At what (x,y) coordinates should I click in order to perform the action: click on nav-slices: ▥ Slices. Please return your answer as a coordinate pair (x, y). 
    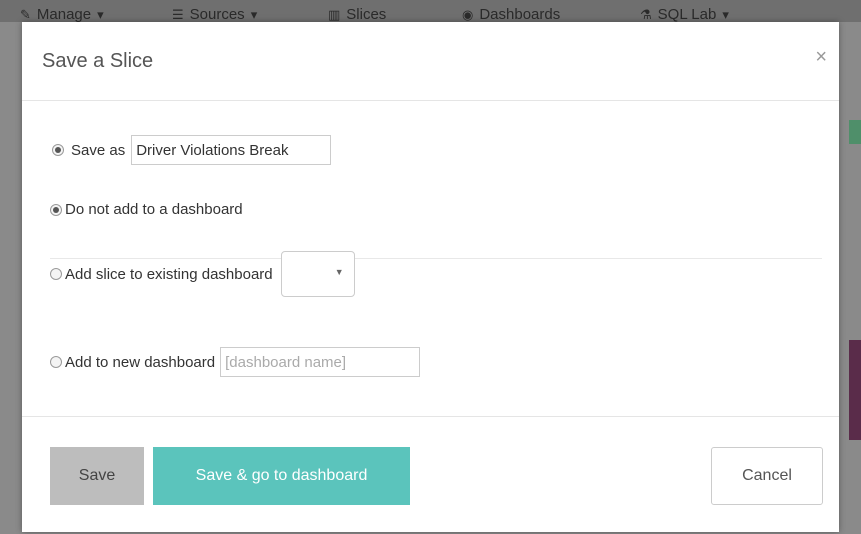
    Looking at the image, I should click on (357, 14).